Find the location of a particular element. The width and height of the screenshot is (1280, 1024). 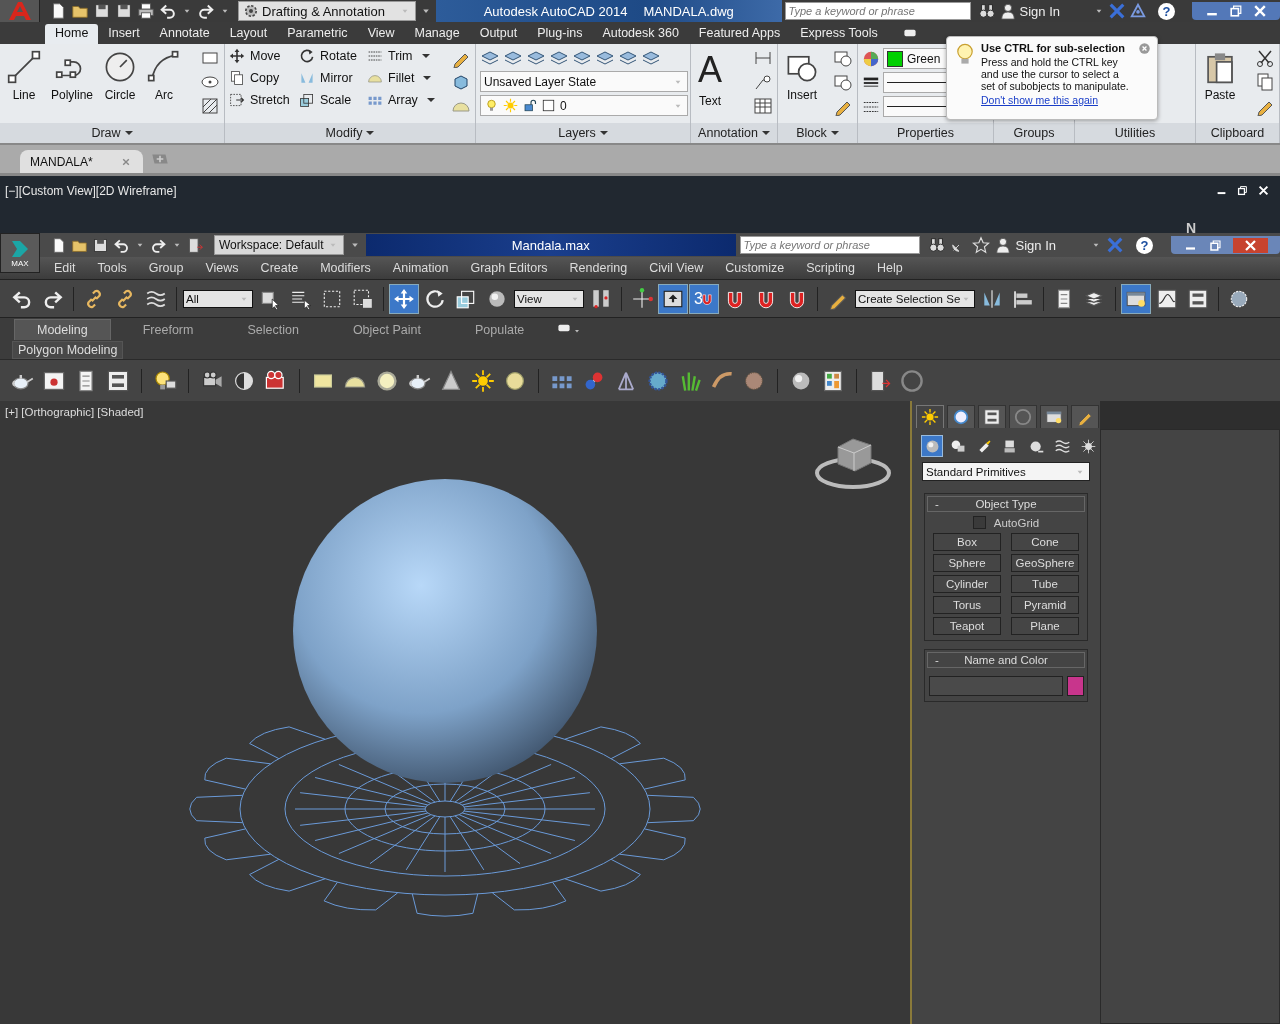

compass-letter: N is located at coordinates (1191, 228).